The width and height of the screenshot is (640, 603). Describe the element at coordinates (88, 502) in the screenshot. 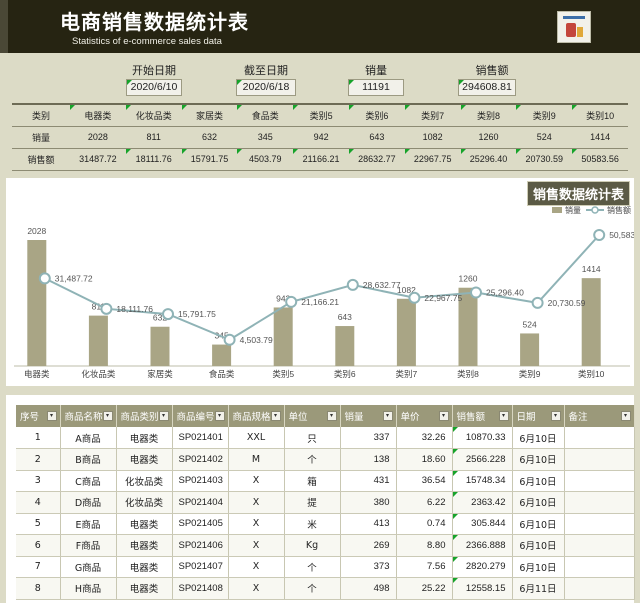

I see `table-cell: D商品` at that location.